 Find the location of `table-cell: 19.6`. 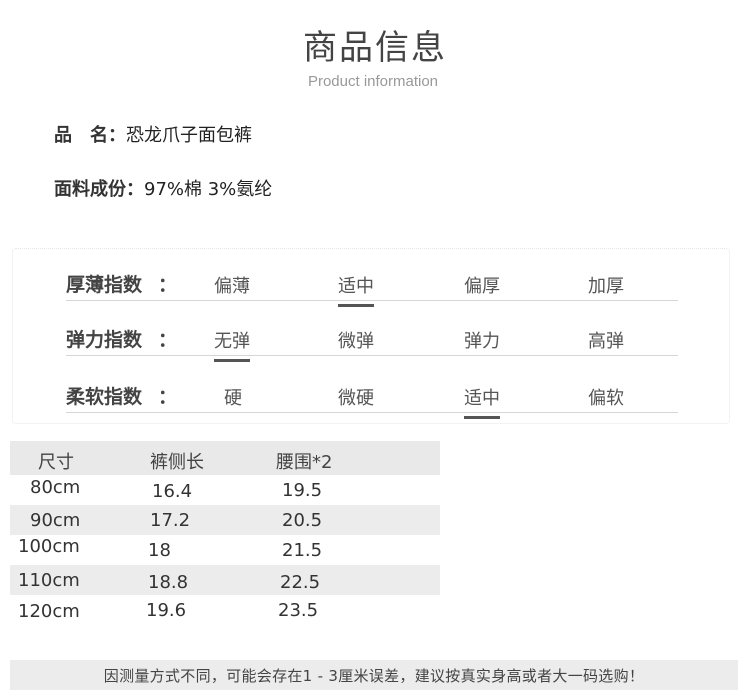

table-cell: 19.6 is located at coordinates (166, 610).